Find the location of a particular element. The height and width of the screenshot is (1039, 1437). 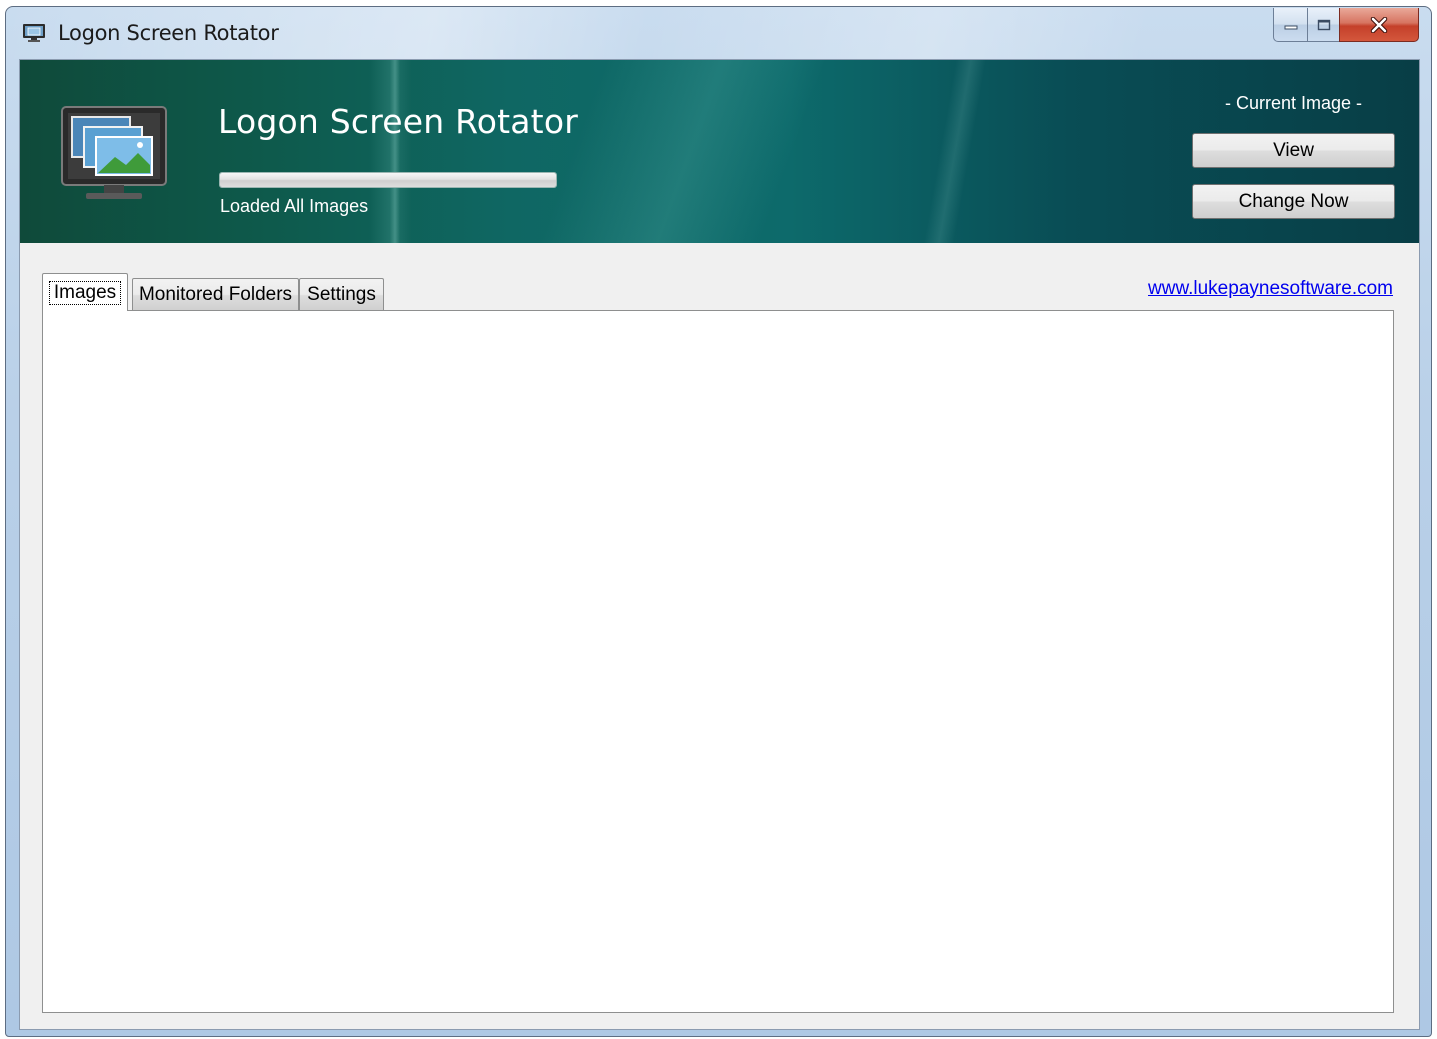

maximize-icon is located at coordinates (1323, 24).